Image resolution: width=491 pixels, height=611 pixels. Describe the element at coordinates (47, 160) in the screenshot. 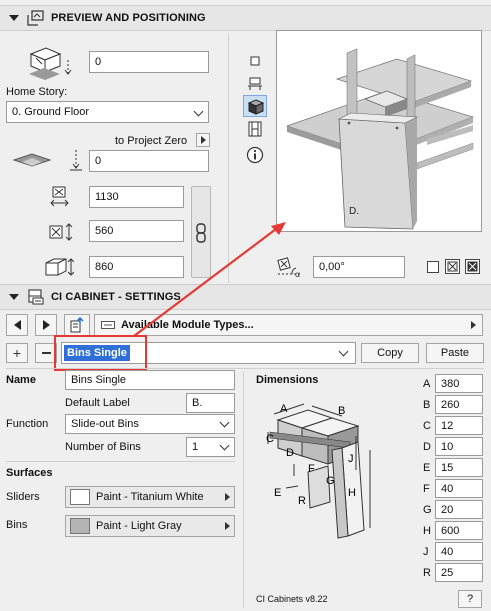

I see `project-zero-icon` at that location.